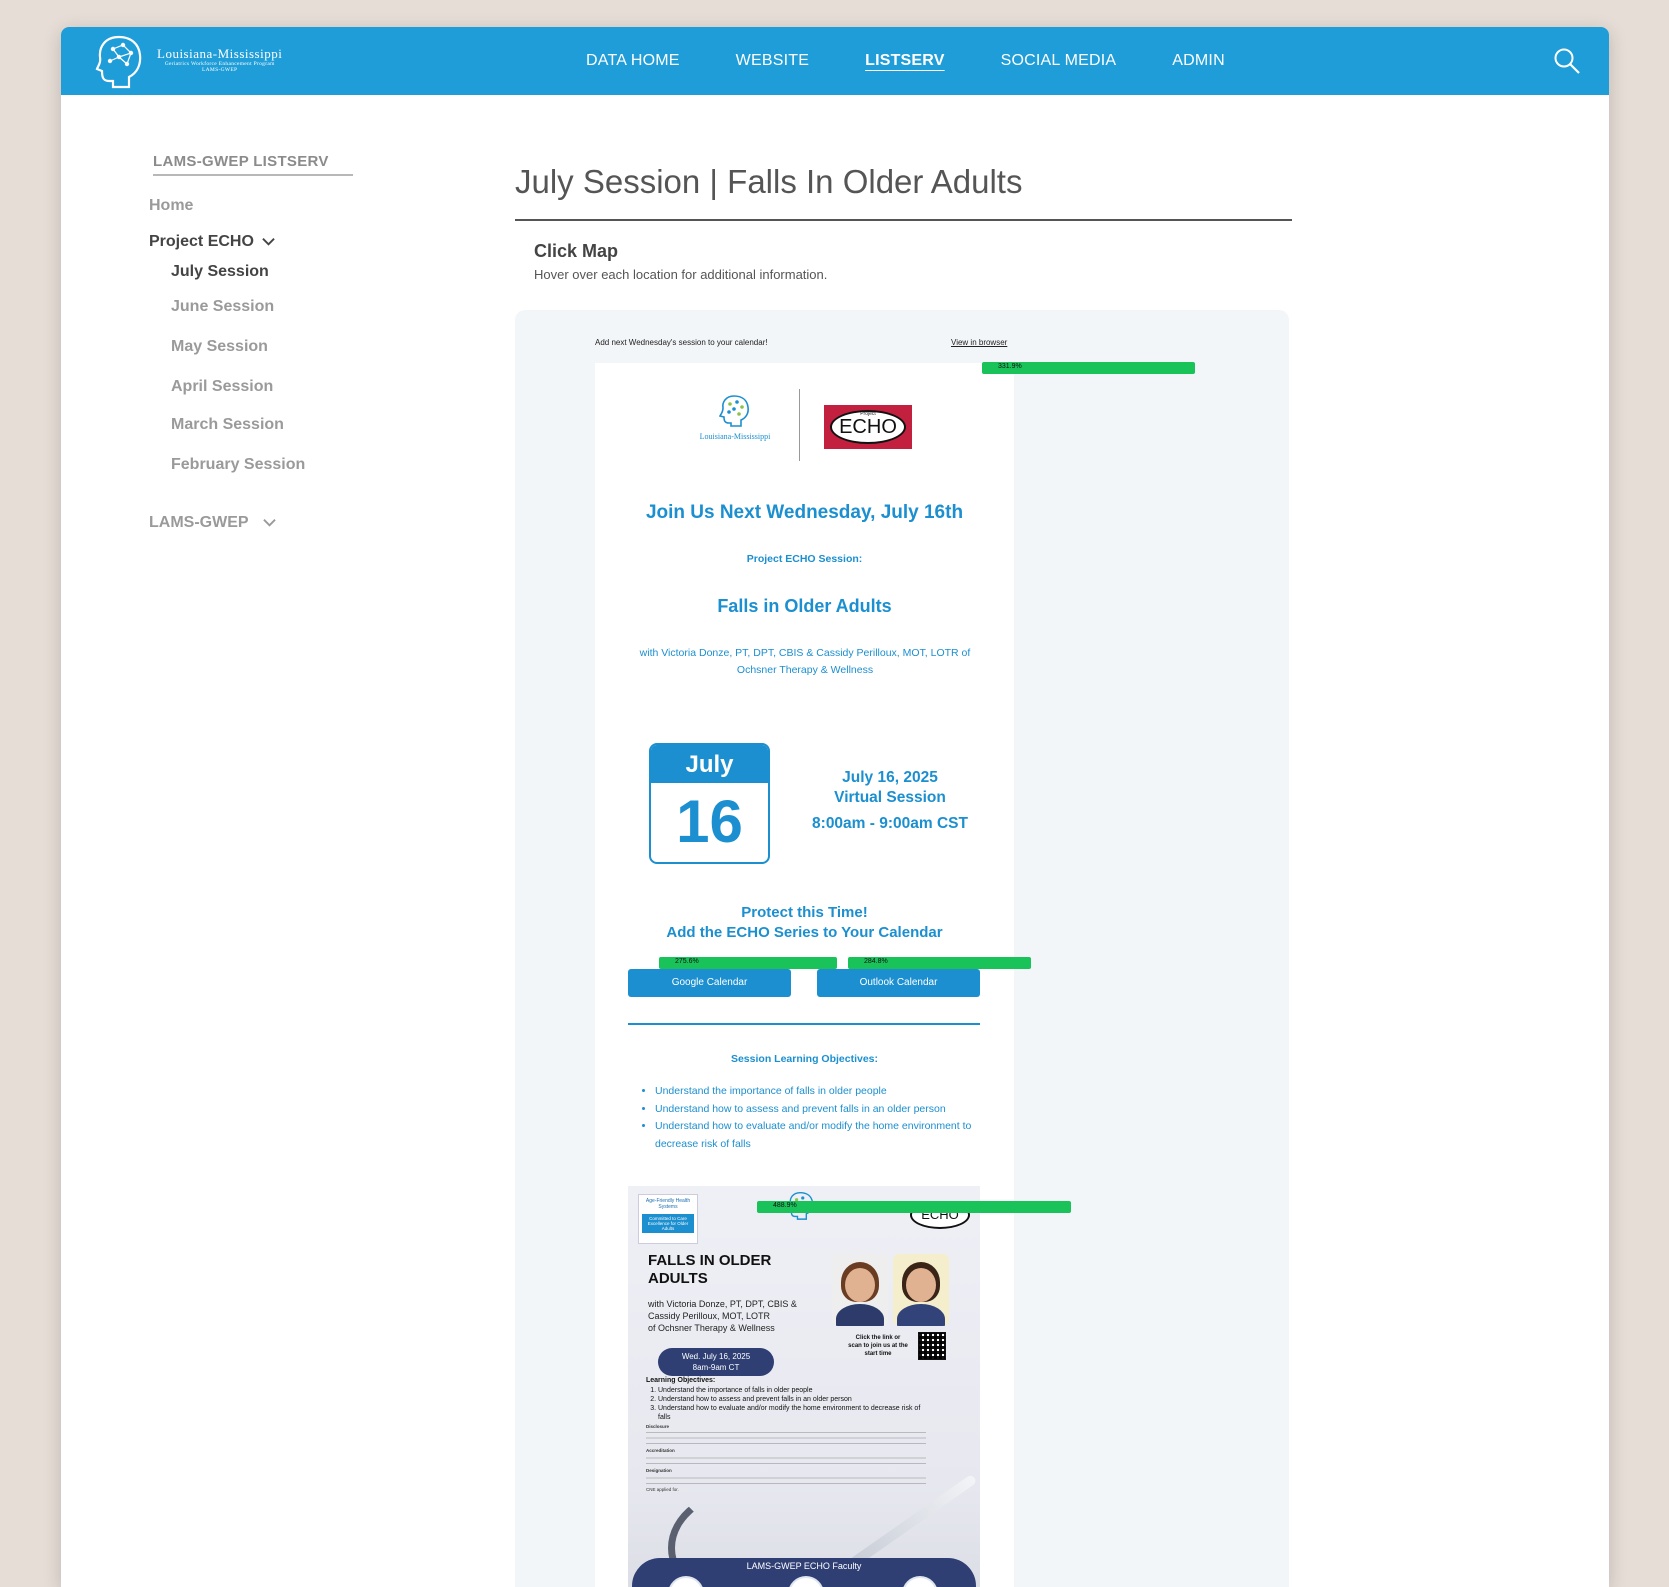  What do you see at coordinates (199, 522) in the screenshot?
I see `sidebar-item-label: LAMS-GWEP` at bounding box center [199, 522].